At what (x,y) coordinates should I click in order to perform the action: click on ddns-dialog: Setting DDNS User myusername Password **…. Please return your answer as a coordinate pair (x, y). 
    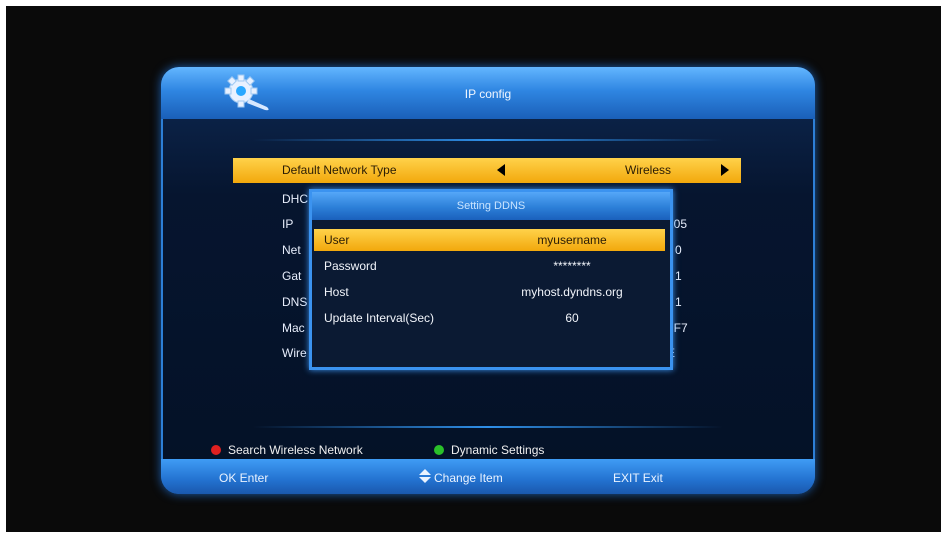
    Looking at the image, I should click on (491, 279).